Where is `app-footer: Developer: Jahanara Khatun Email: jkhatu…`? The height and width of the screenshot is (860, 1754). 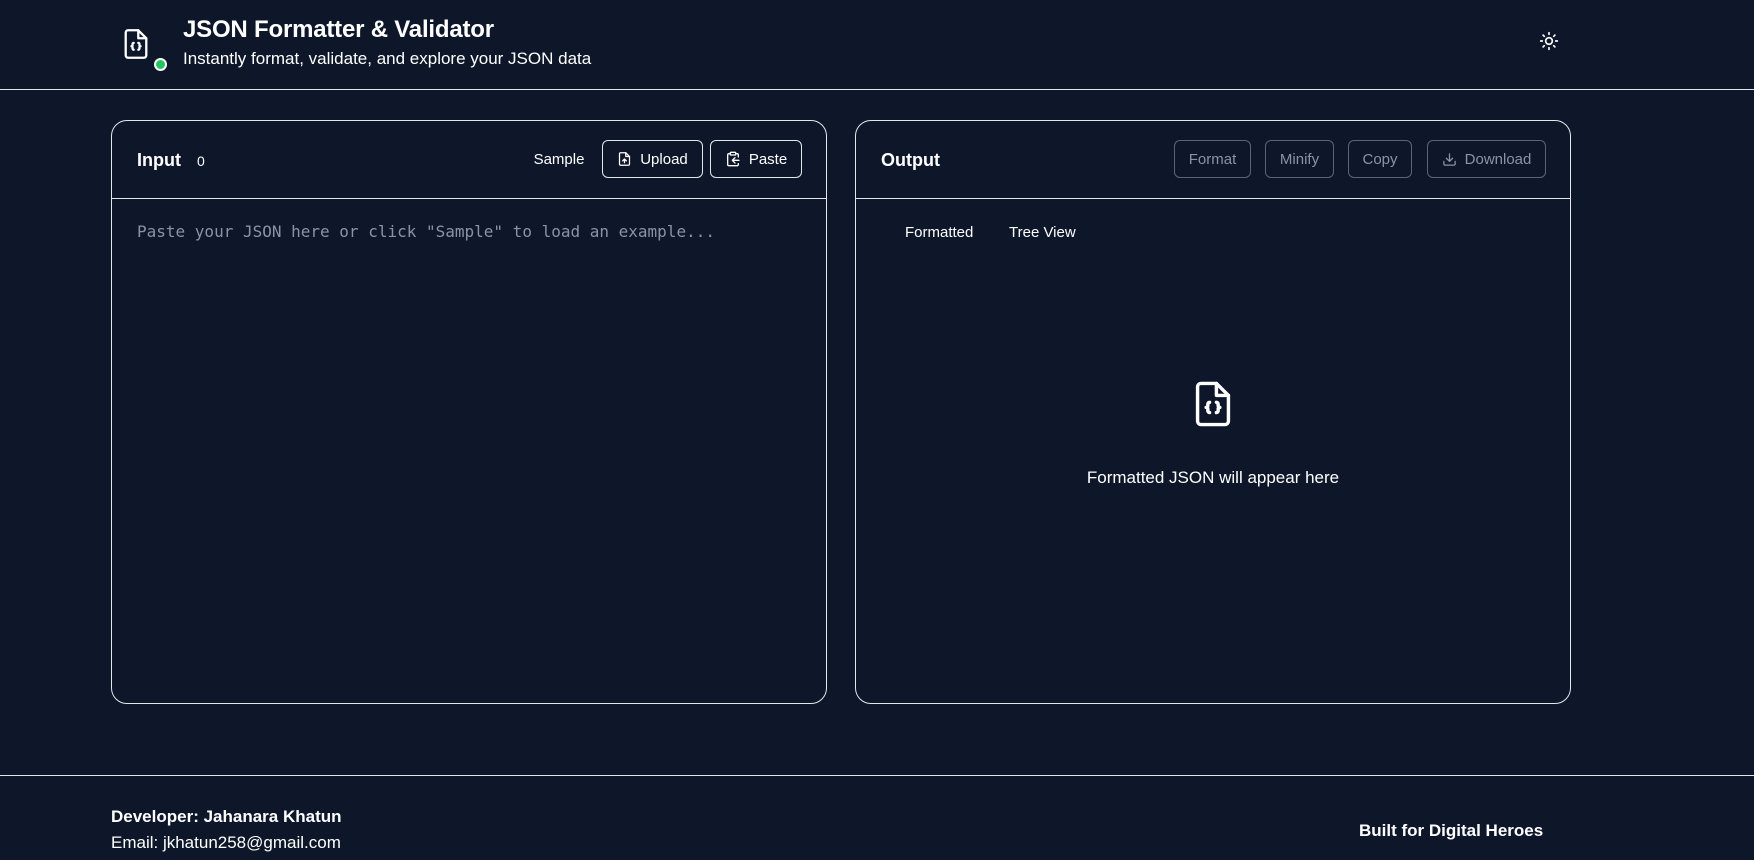 app-footer: Developer: Jahanara Khatun Email: jkhatu… is located at coordinates (877, 817).